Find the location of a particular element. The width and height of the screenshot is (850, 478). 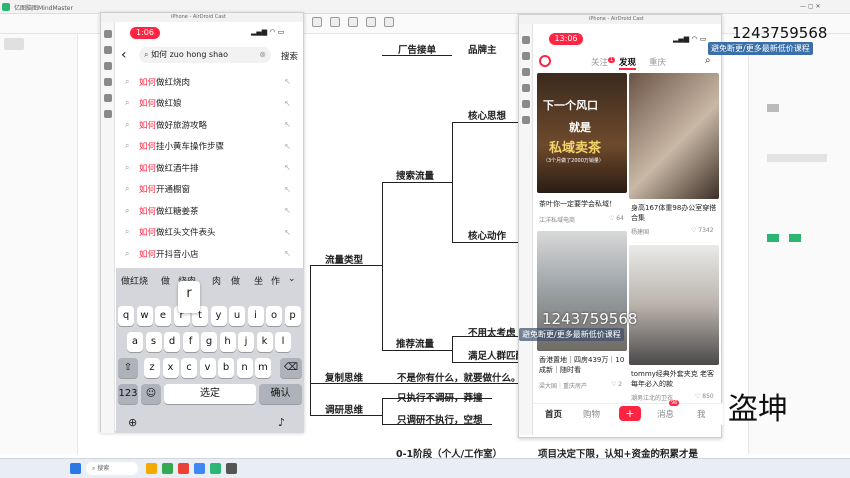

suggestion-item: ⌕ 如何 做红头文件表头 ↖ is located at coordinates (210, 233).